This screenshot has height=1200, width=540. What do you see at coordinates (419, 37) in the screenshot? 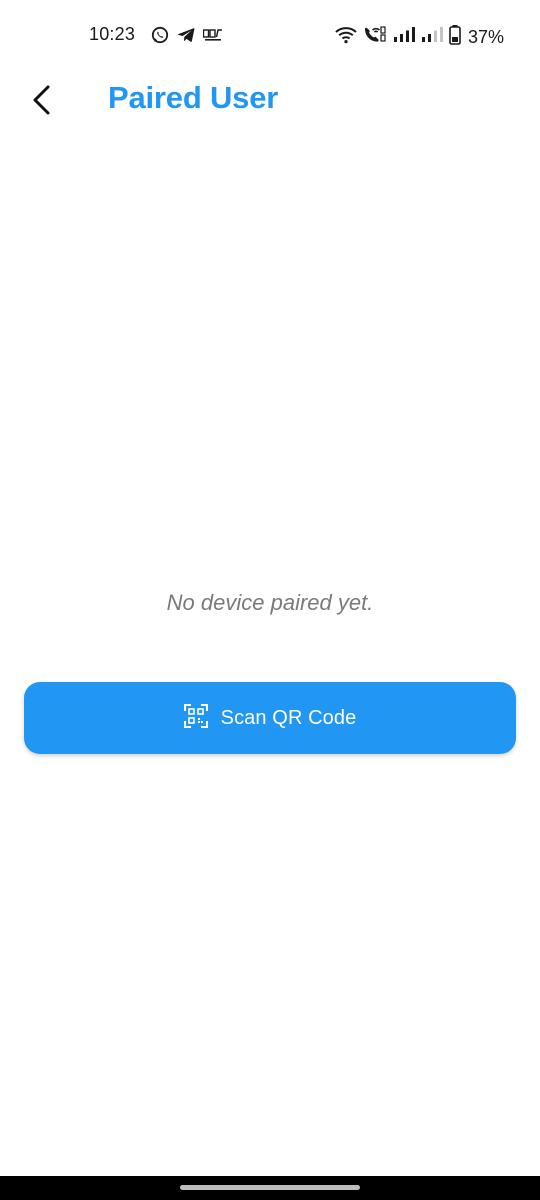
I see `system-icons: 37%` at bounding box center [419, 37].